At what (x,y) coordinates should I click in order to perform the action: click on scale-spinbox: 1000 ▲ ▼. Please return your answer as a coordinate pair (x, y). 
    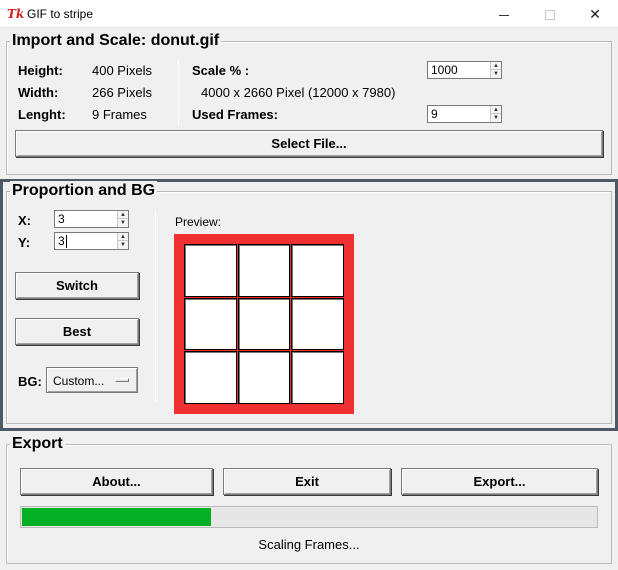
    Looking at the image, I should click on (464, 70).